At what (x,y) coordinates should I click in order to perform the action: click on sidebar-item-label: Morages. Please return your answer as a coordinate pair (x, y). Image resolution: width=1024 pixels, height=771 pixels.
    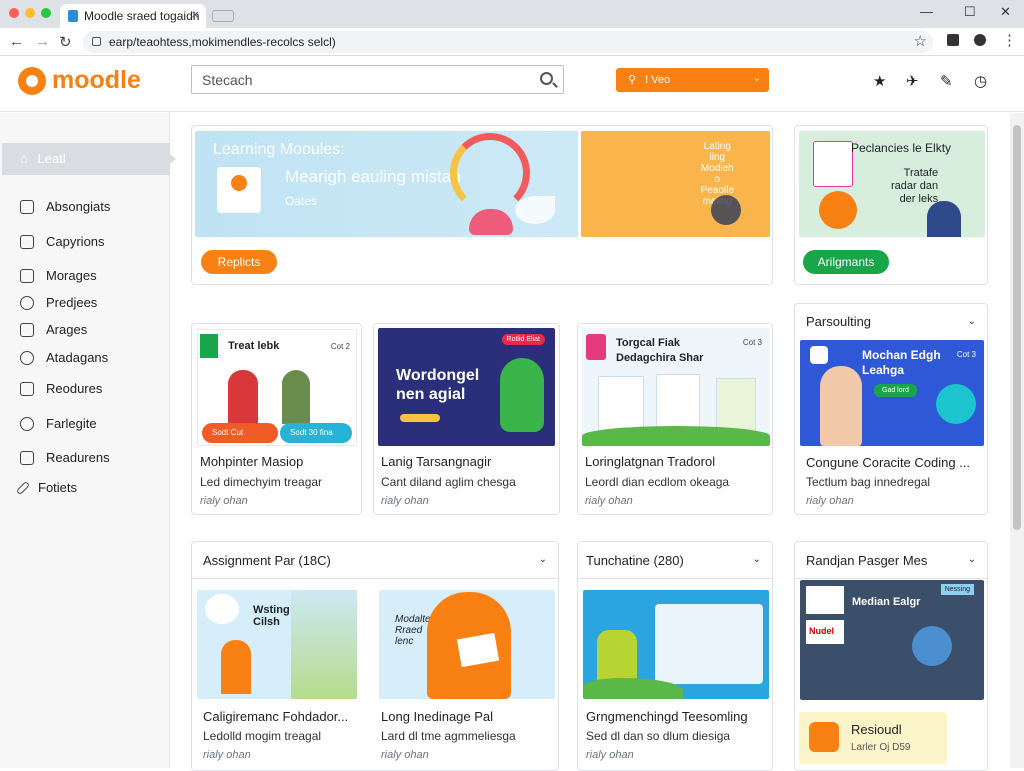
    Looking at the image, I should click on (71, 275).